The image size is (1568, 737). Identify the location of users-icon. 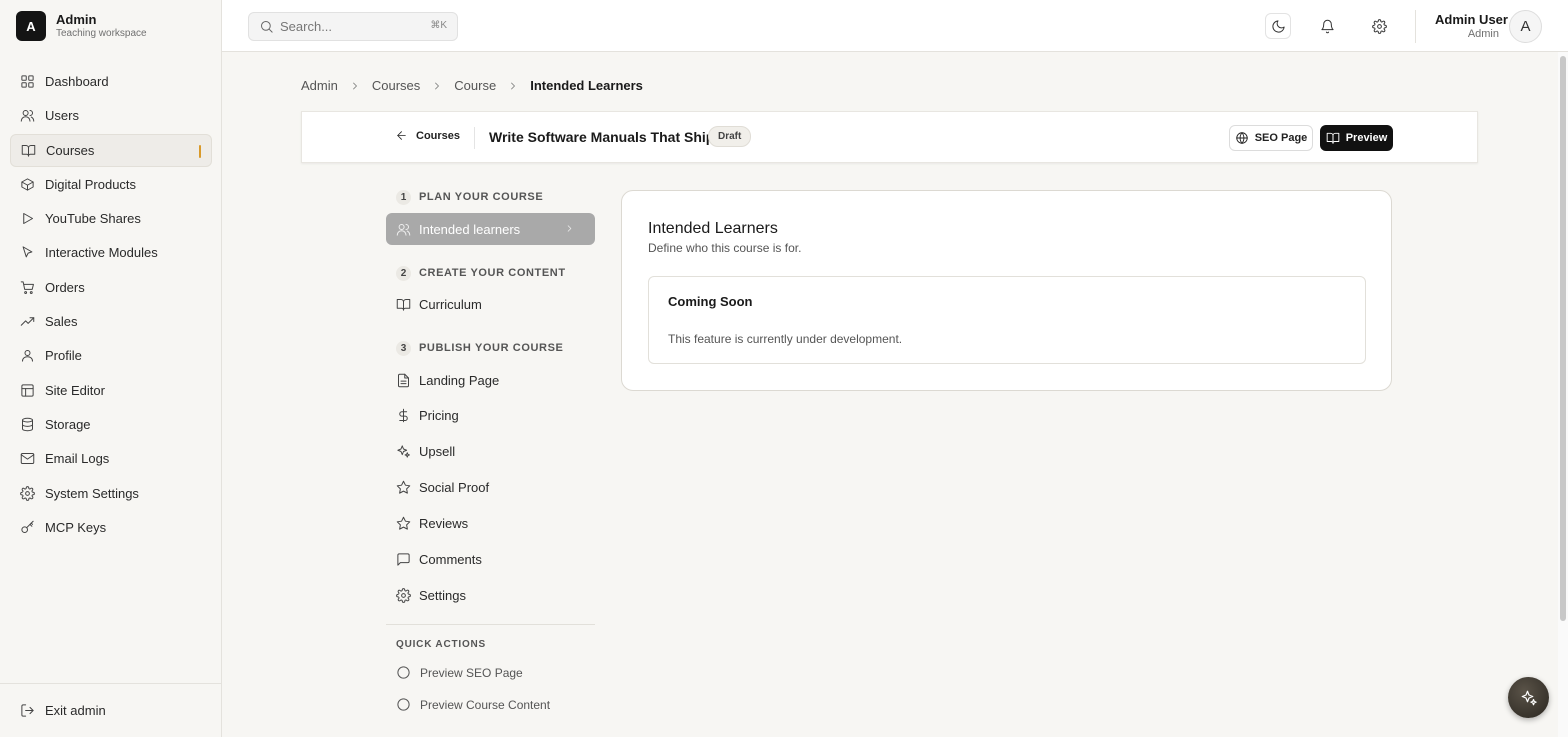
(27, 115).